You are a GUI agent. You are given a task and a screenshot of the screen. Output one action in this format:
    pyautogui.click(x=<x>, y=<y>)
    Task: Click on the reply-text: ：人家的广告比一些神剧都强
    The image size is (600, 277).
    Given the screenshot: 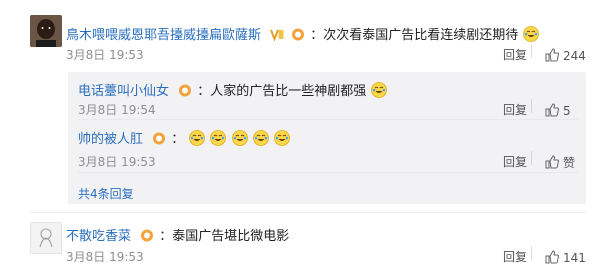 What is the action you would take?
    pyautogui.click(x=282, y=91)
    